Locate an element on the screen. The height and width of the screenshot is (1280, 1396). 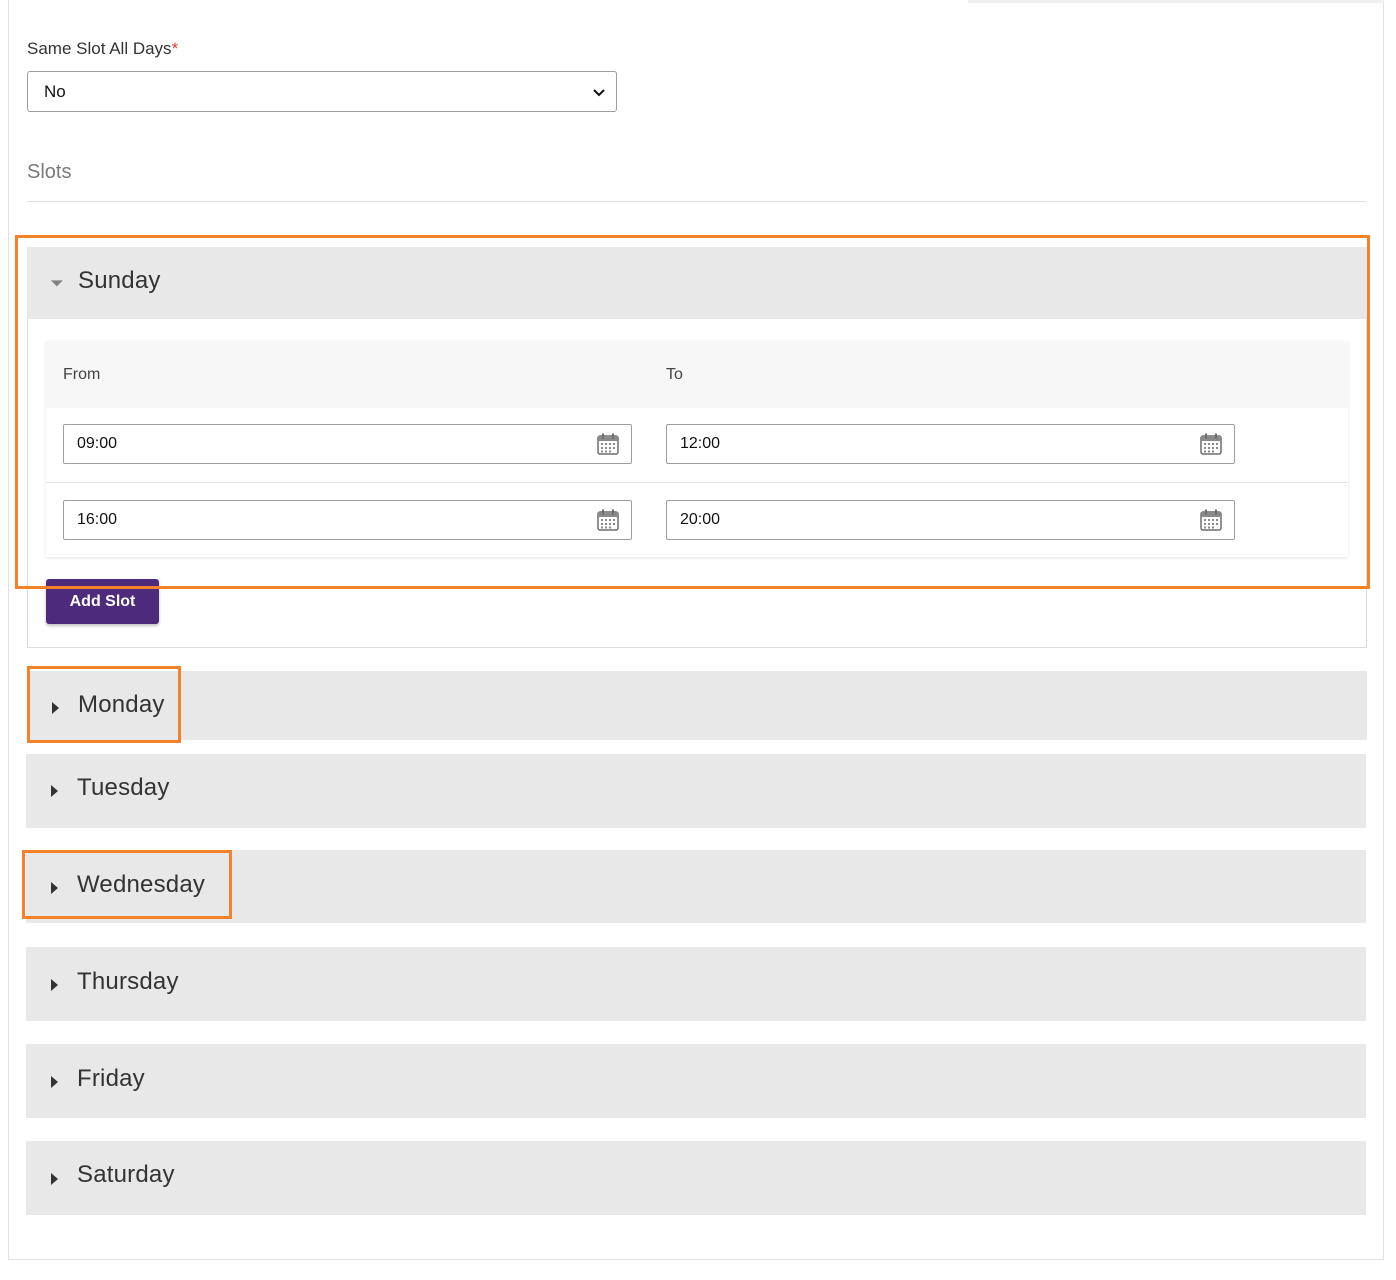
day-label: Wednesday is located at coordinates (141, 884).